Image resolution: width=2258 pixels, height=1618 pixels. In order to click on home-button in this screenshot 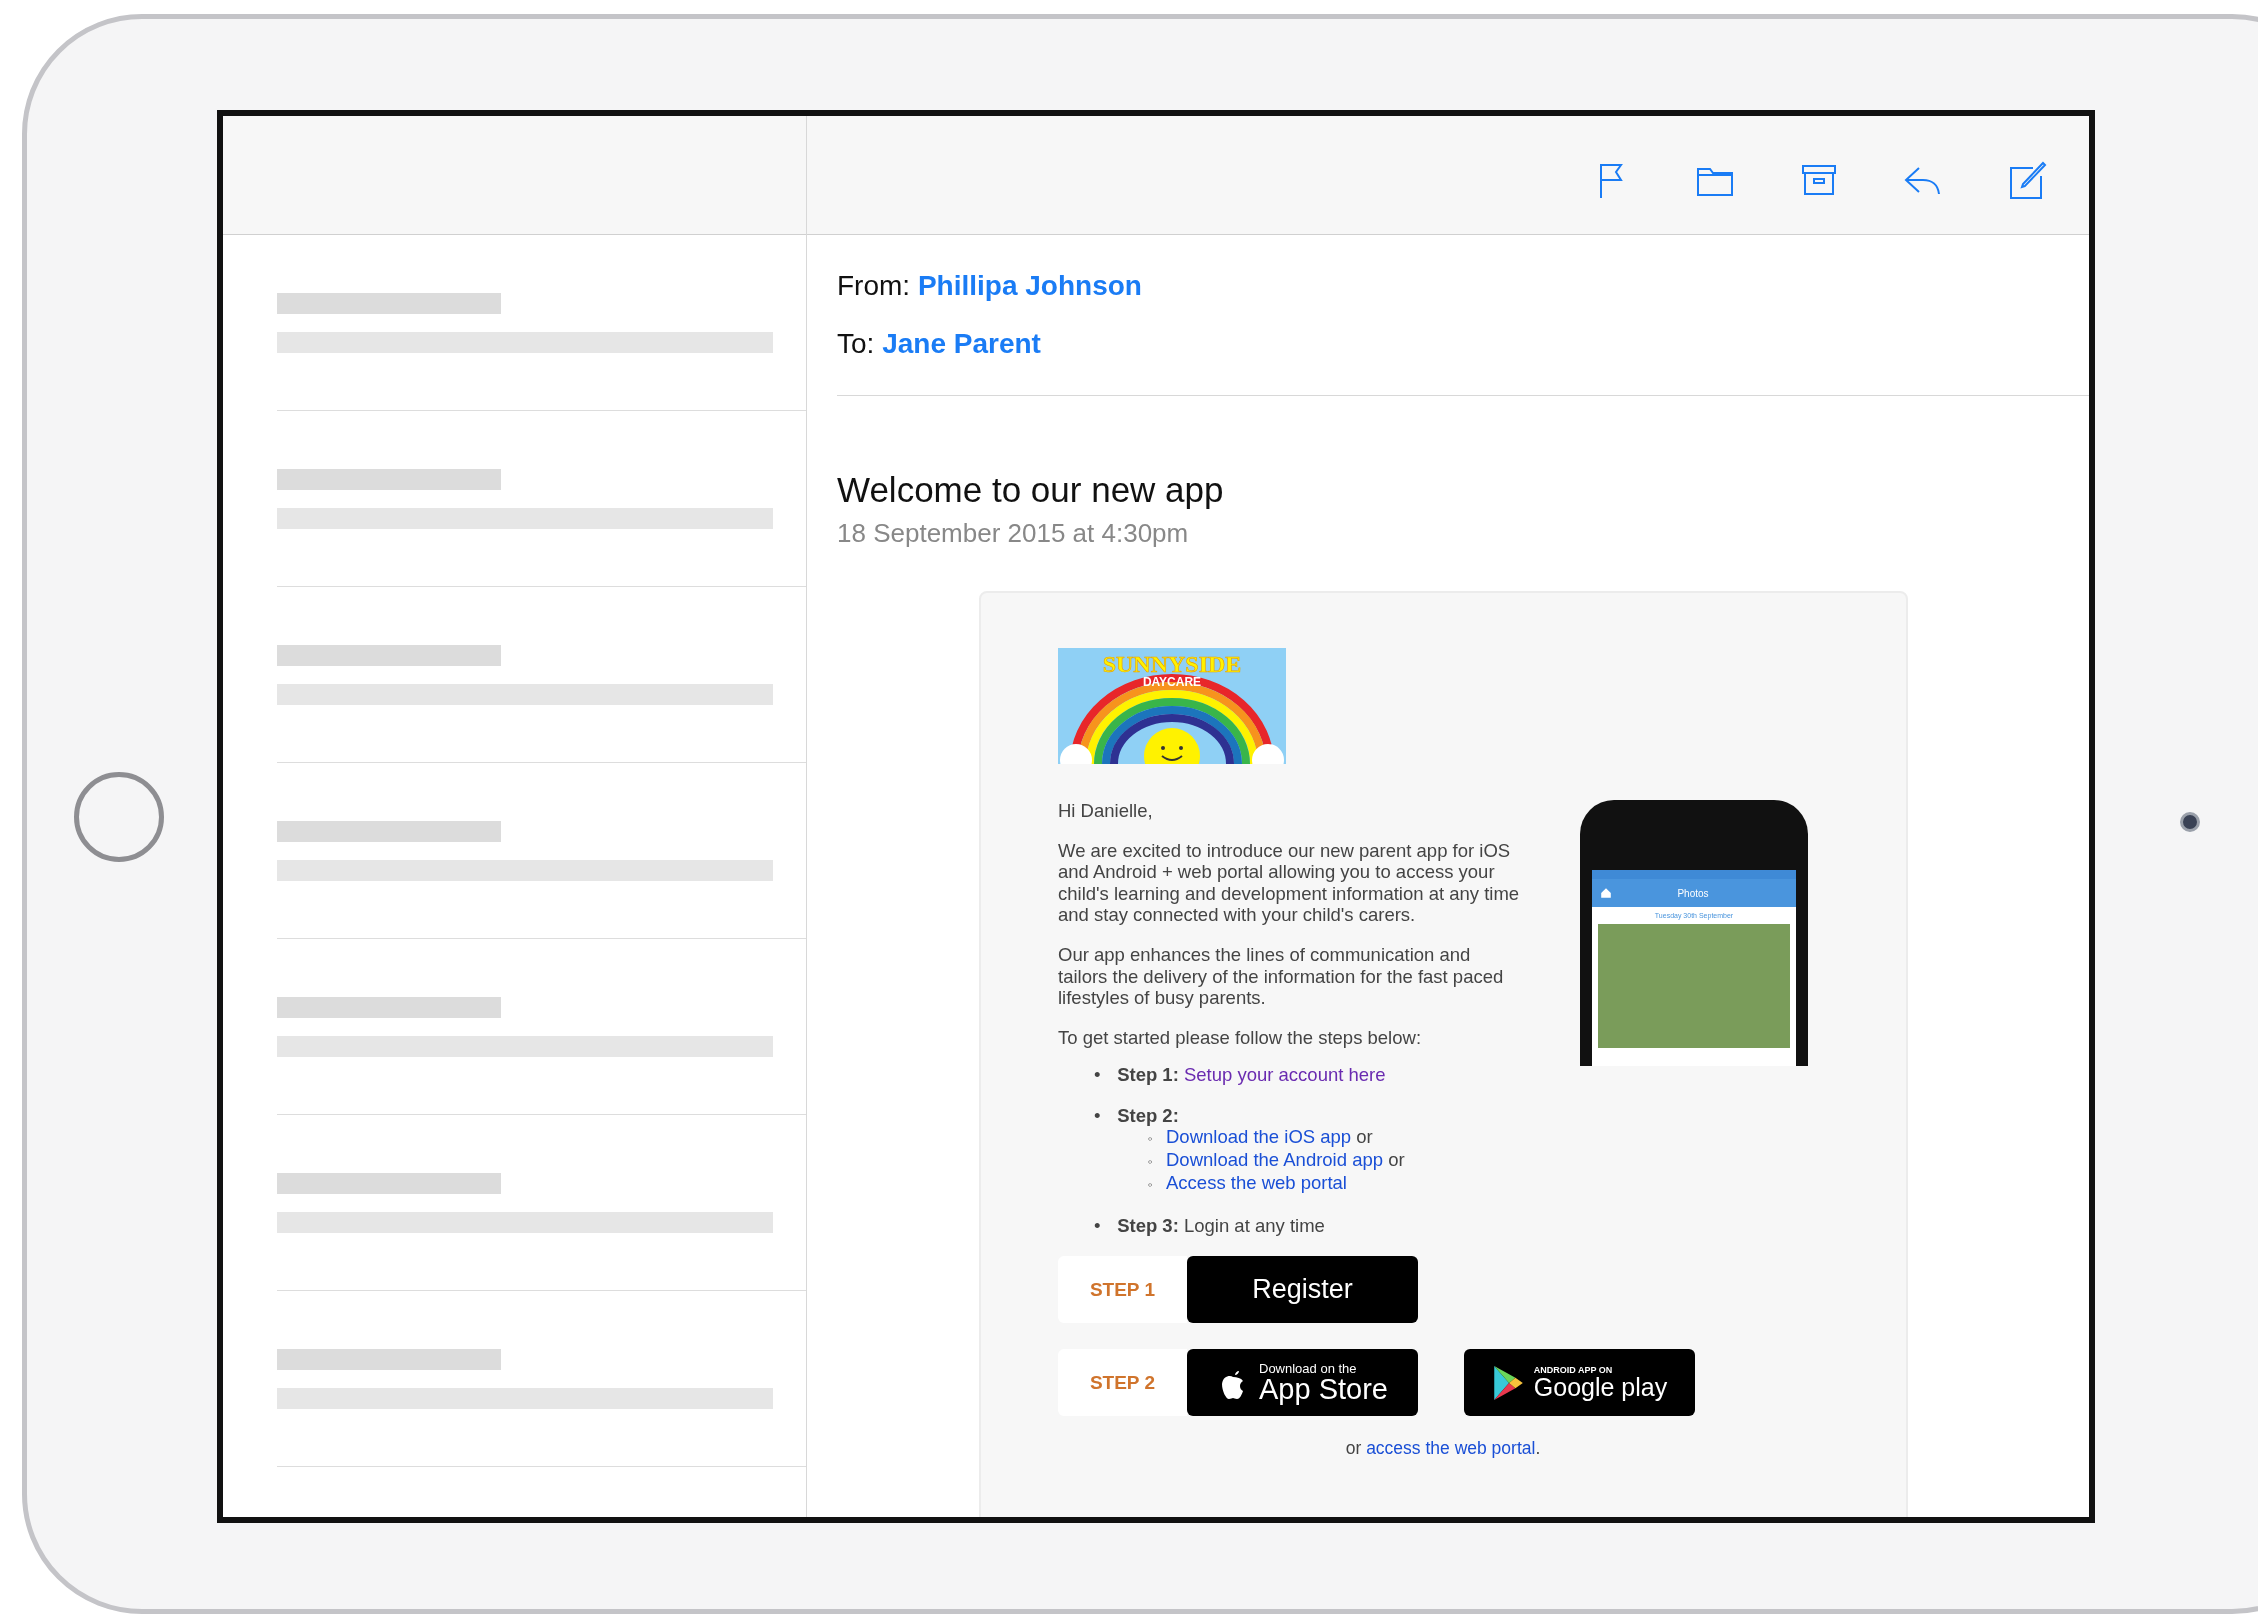, I will do `click(119, 817)`.